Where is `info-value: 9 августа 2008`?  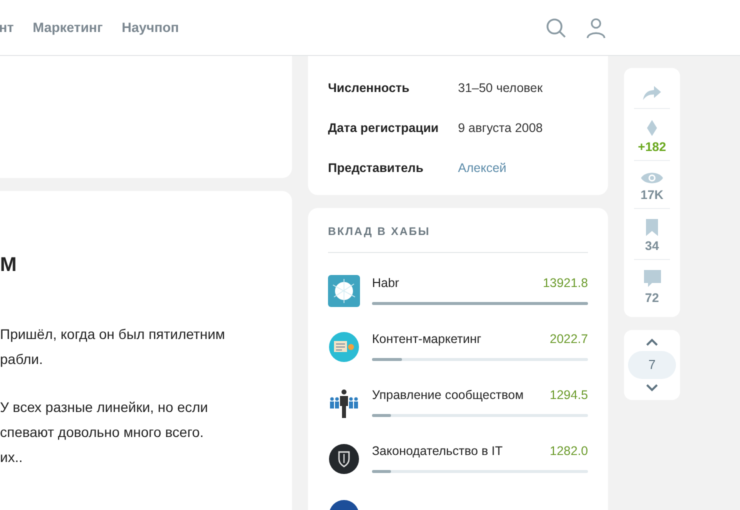 info-value: 9 августа 2008 is located at coordinates (500, 128).